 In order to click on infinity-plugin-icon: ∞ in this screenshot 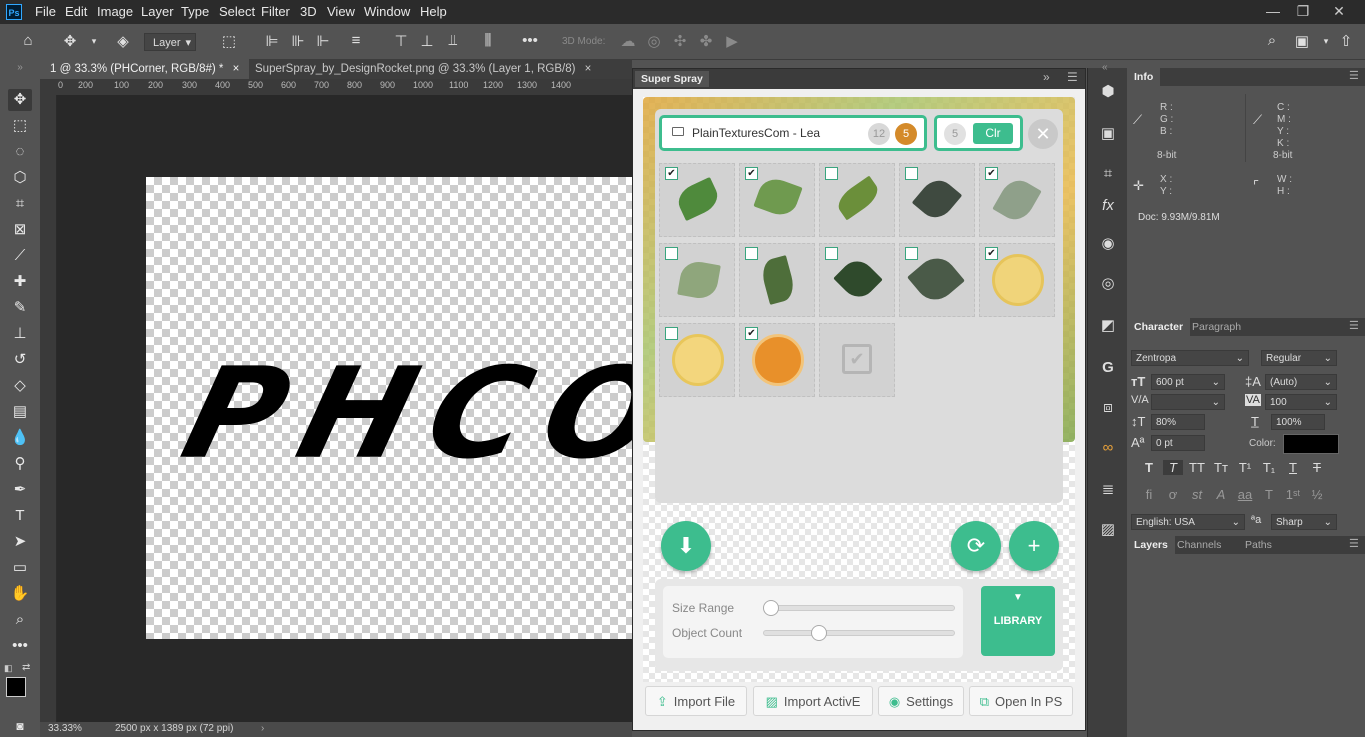, I will do `click(1108, 448)`.